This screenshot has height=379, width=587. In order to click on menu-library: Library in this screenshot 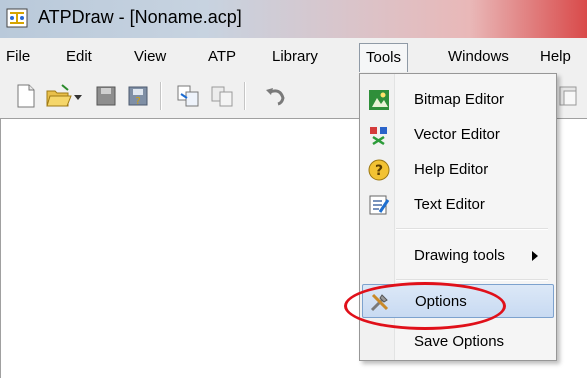, I will do `click(295, 56)`.